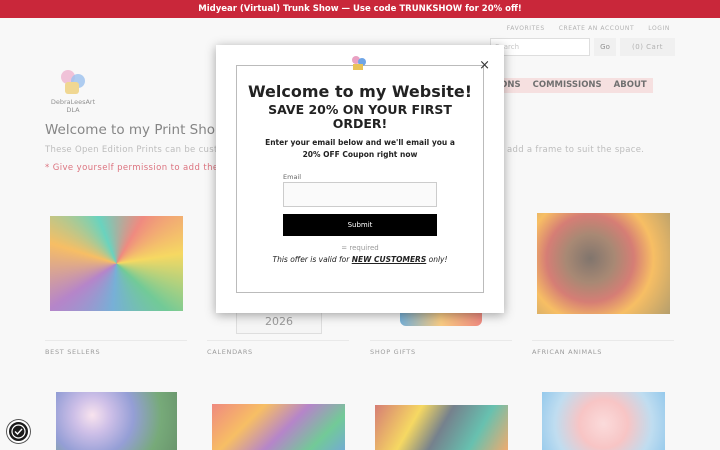 The width and height of the screenshot is (720, 450). What do you see at coordinates (18, 431) in the screenshot?
I see `accessibility-icon` at bounding box center [18, 431].